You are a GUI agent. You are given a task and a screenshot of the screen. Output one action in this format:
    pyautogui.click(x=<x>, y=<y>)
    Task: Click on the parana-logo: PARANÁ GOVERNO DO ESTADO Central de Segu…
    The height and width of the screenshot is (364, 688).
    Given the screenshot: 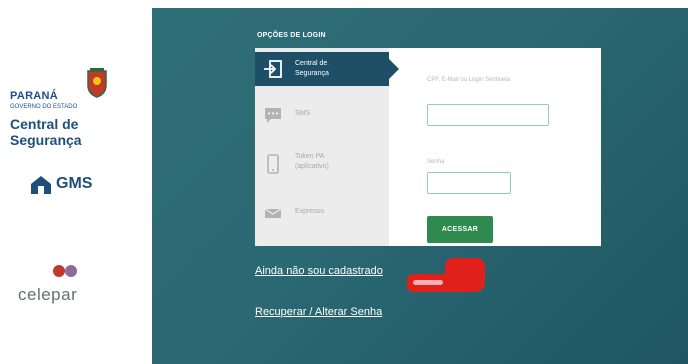 What is the action you would take?
    pyautogui.click(x=75, y=112)
    